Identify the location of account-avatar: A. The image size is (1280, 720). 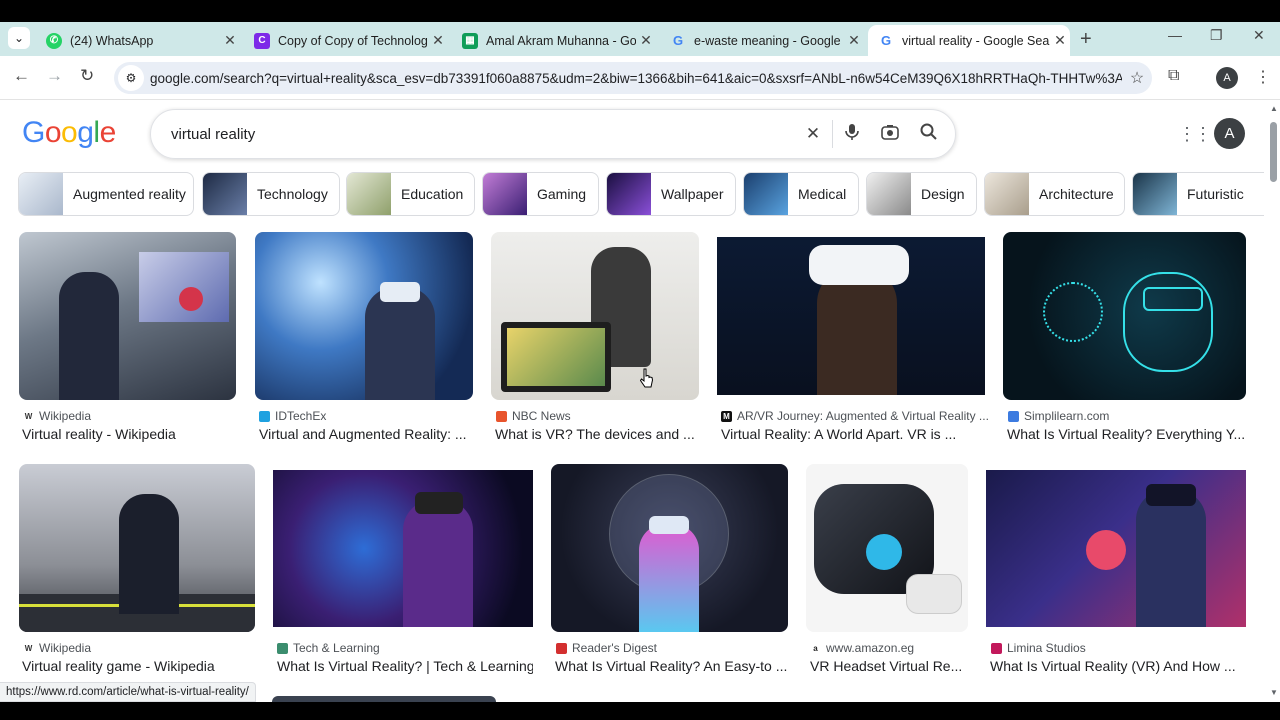
(1229, 133).